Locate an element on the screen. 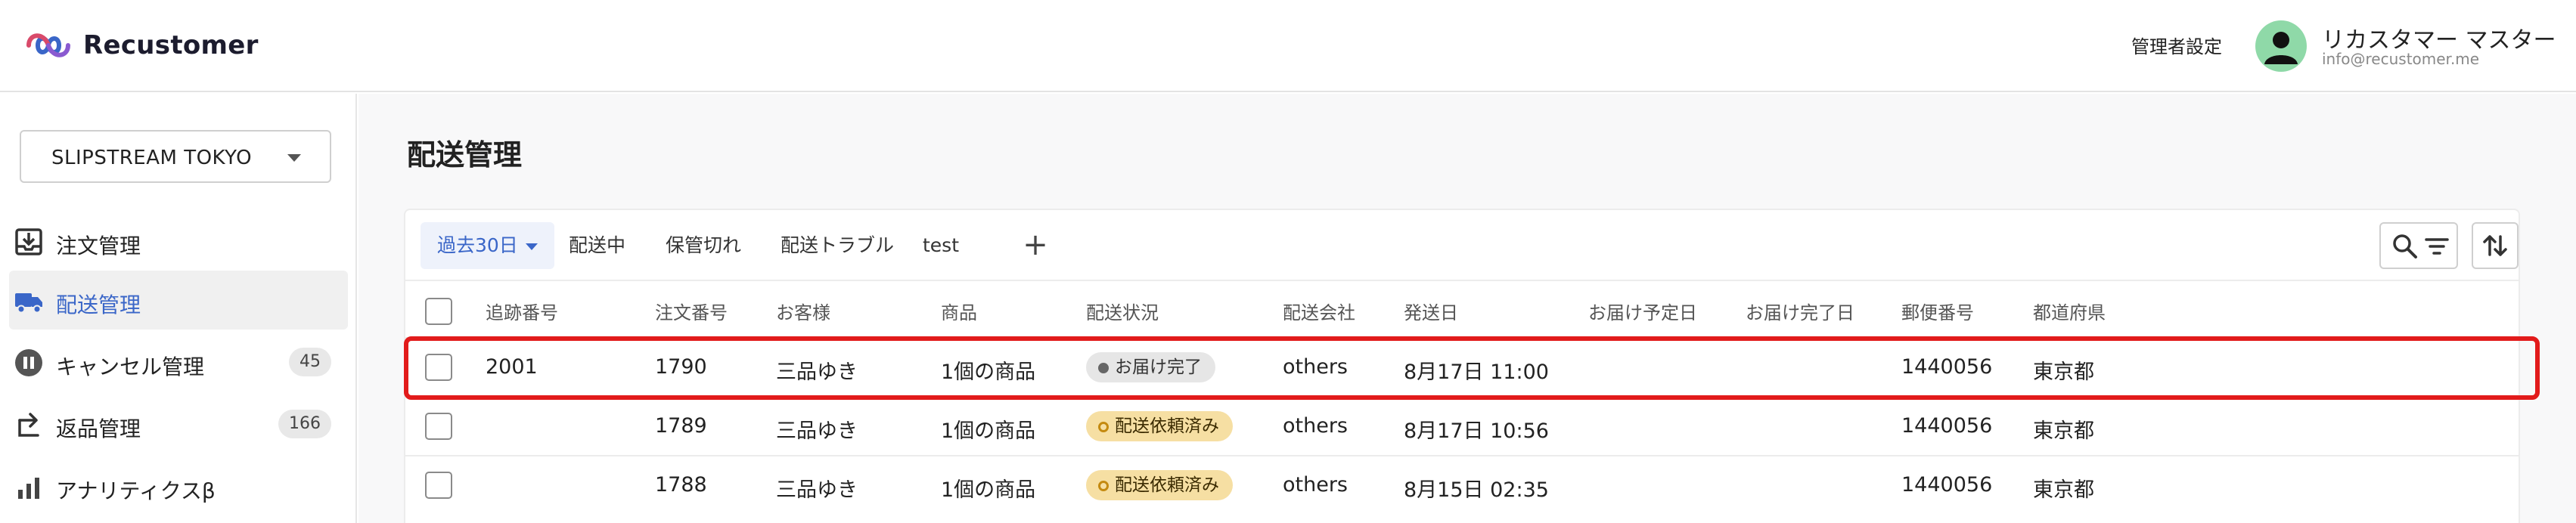 This screenshot has height=523, width=2576. column-header-customer: お客様 is located at coordinates (803, 311).